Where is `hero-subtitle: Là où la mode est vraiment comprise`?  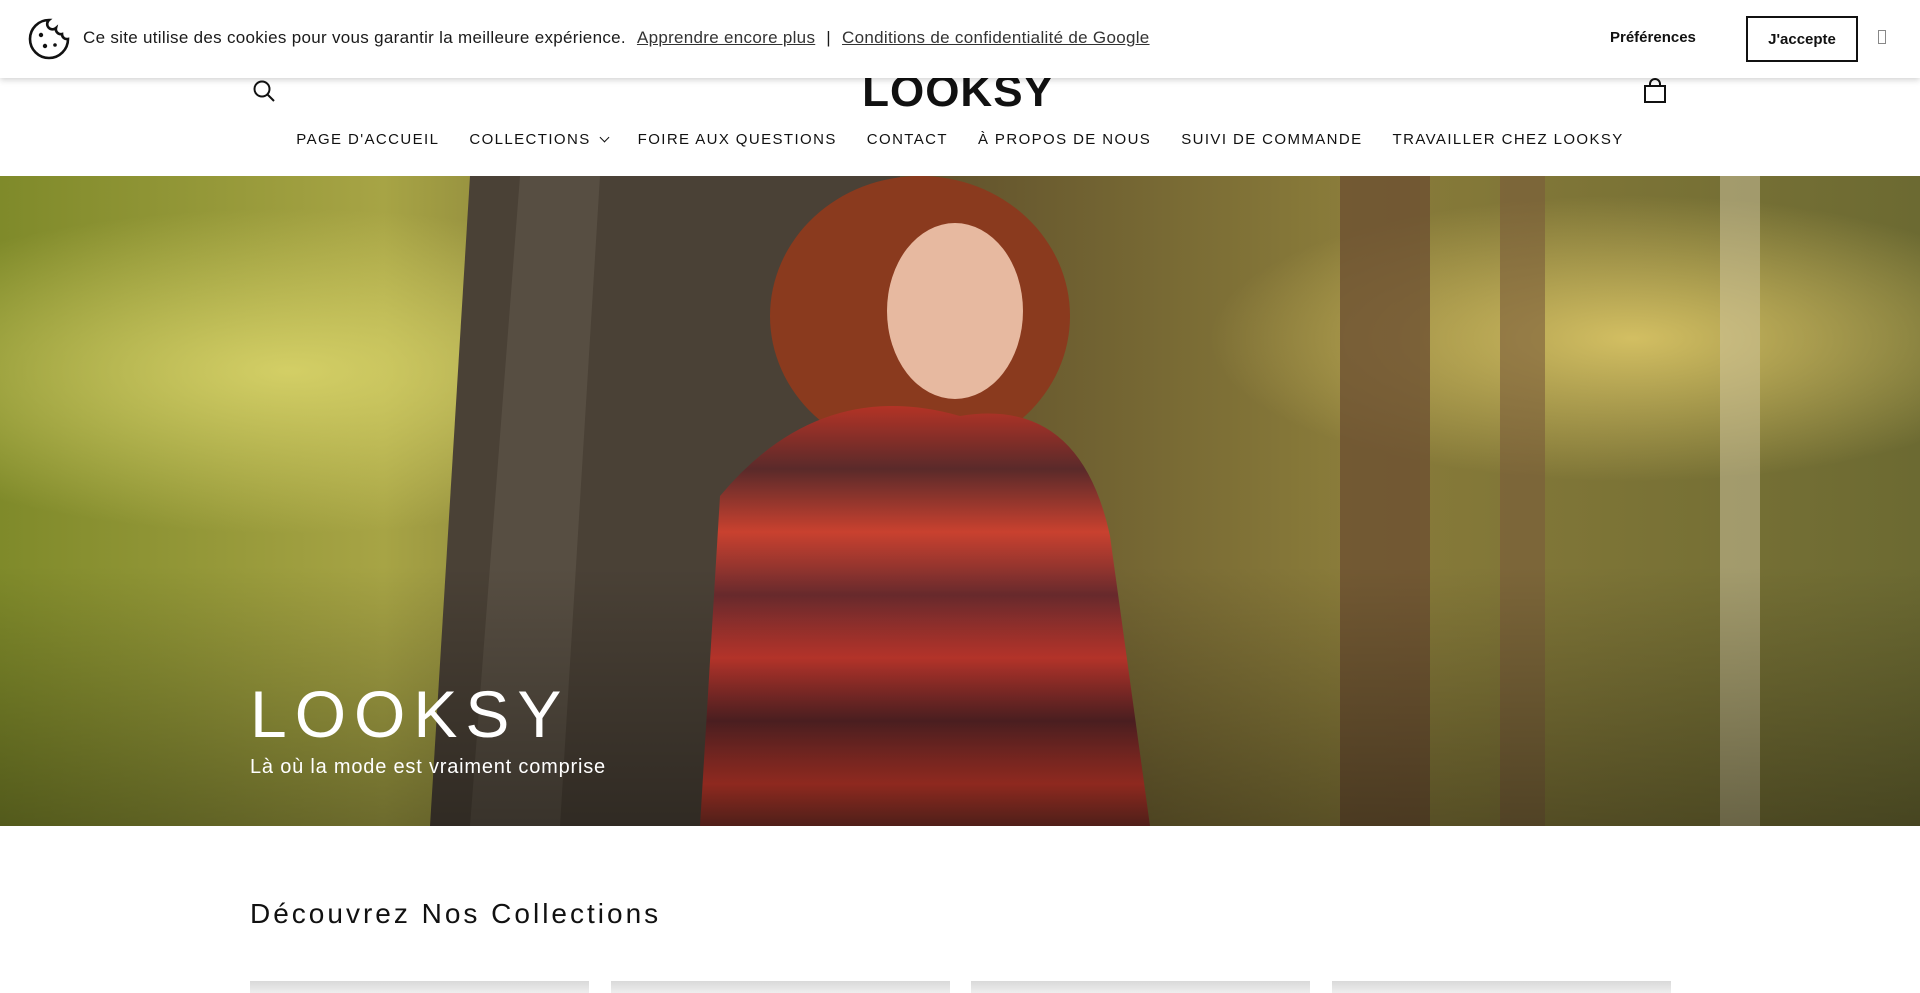 hero-subtitle: Là où la mode est vraiment comprise is located at coordinates (428, 767).